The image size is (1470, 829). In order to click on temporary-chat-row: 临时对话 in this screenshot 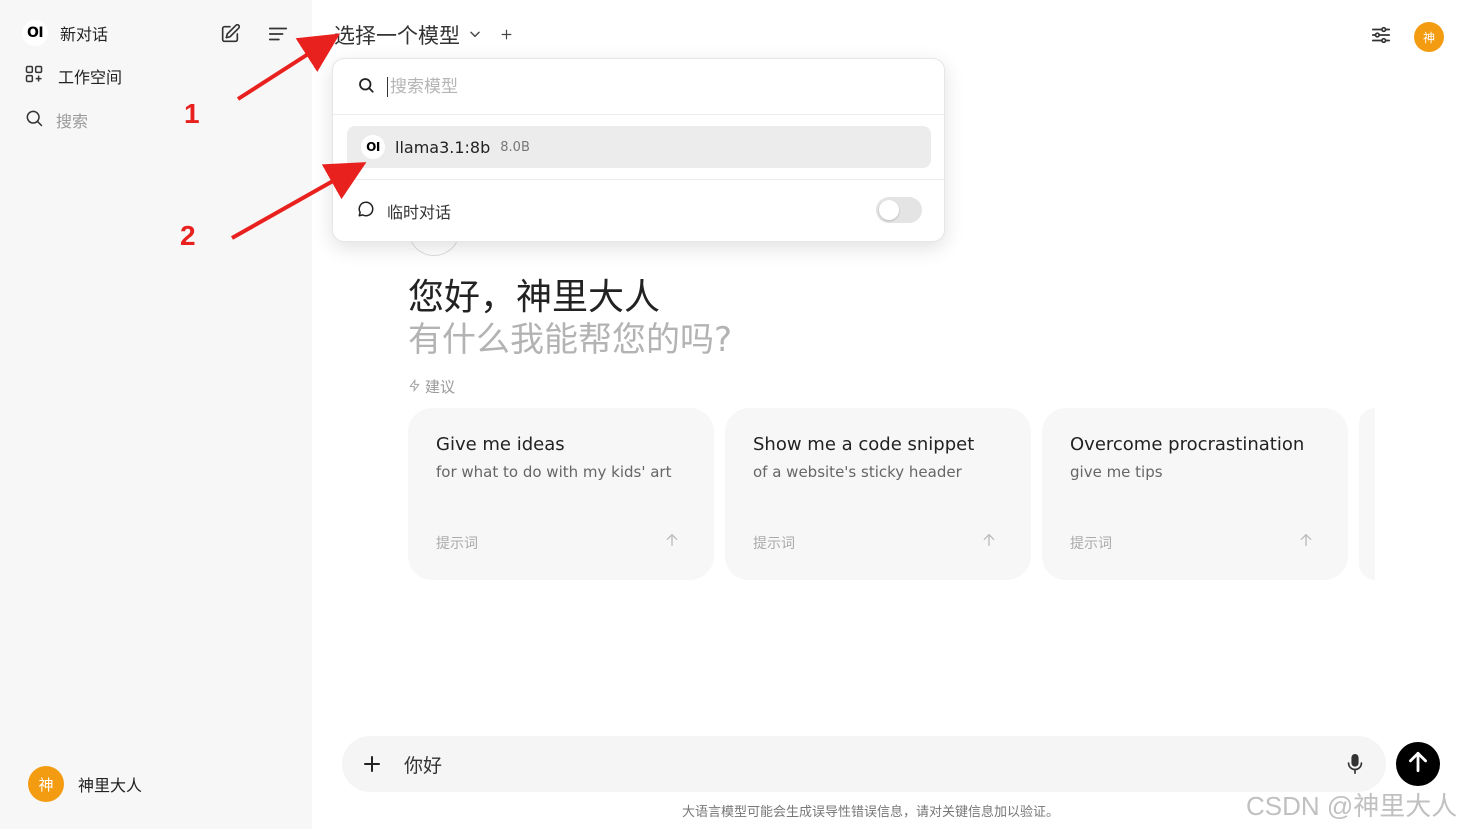, I will do `click(404, 211)`.